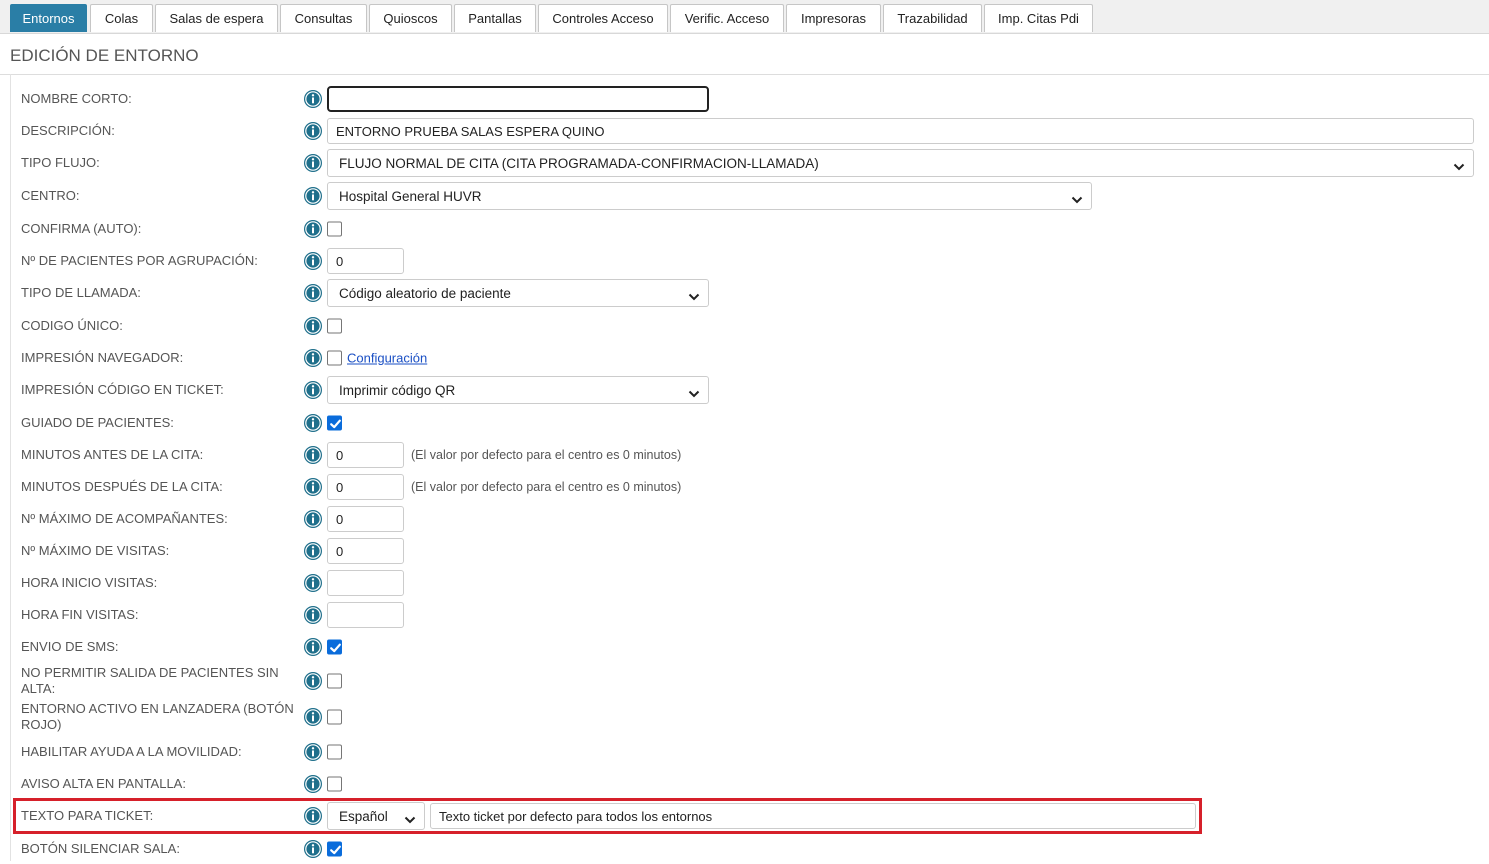 The image size is (1489, 864). I want to click on row-impresion-navegador: IMPRESIÓN NAVEGADOR: Configuración, so click(744, 358).